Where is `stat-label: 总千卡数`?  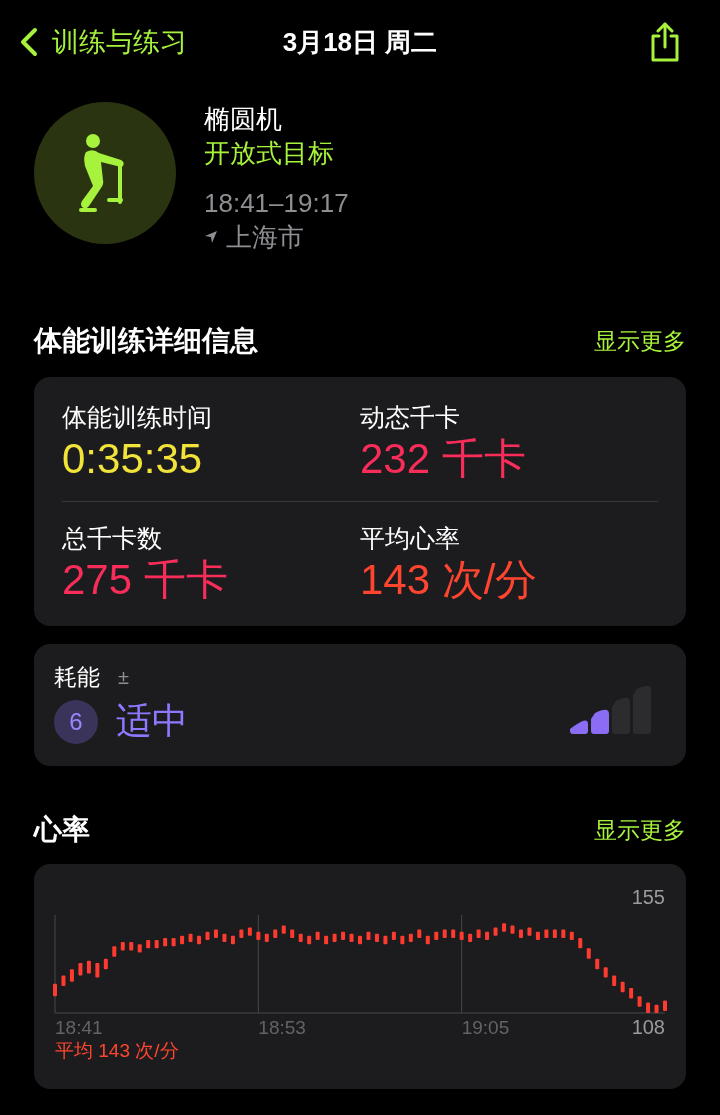
stat-label: 总千卡数 is located at coordinates (112, 538).